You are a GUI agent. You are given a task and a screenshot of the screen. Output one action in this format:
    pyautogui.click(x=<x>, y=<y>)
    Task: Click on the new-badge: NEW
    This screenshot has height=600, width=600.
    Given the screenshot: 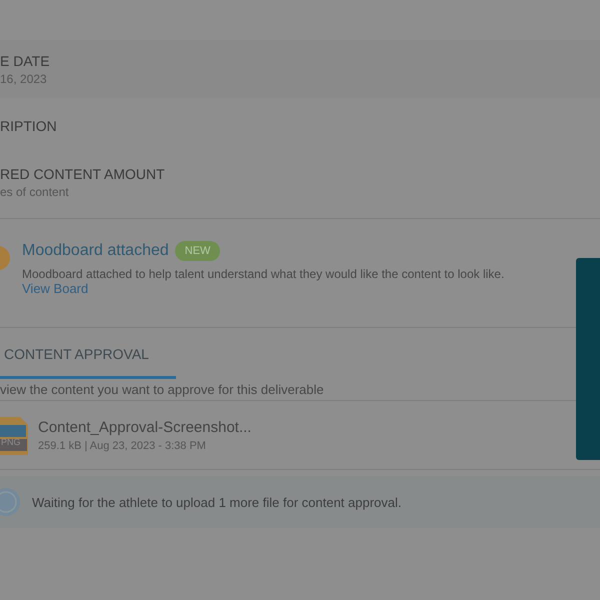 What is the action you would take?
    pyautogui.click(x=197, y=251)
    